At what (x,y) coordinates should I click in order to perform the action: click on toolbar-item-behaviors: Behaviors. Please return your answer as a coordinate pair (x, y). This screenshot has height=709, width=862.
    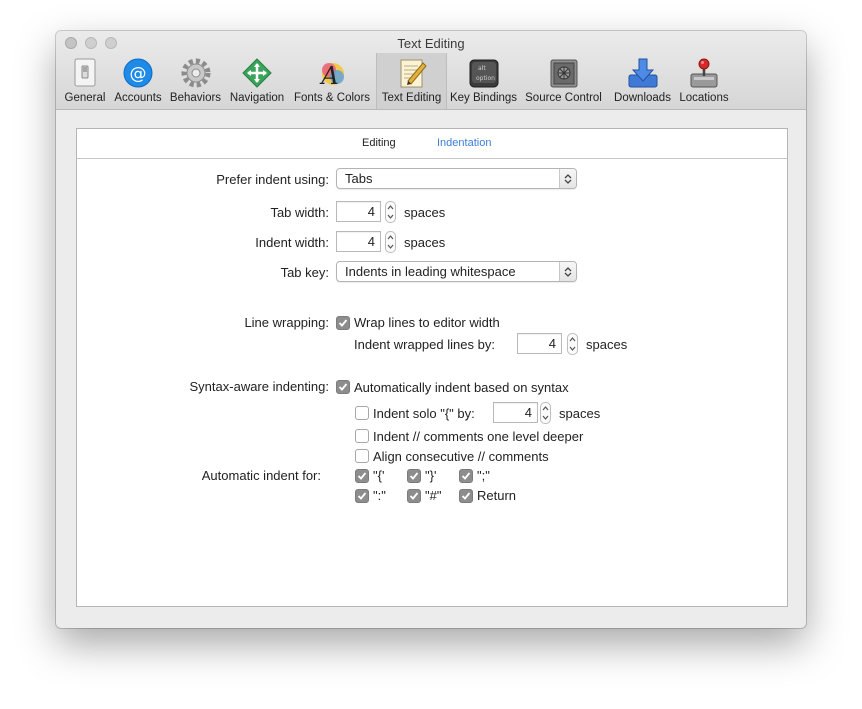
    Looking at the image, I should click on (195, 81).